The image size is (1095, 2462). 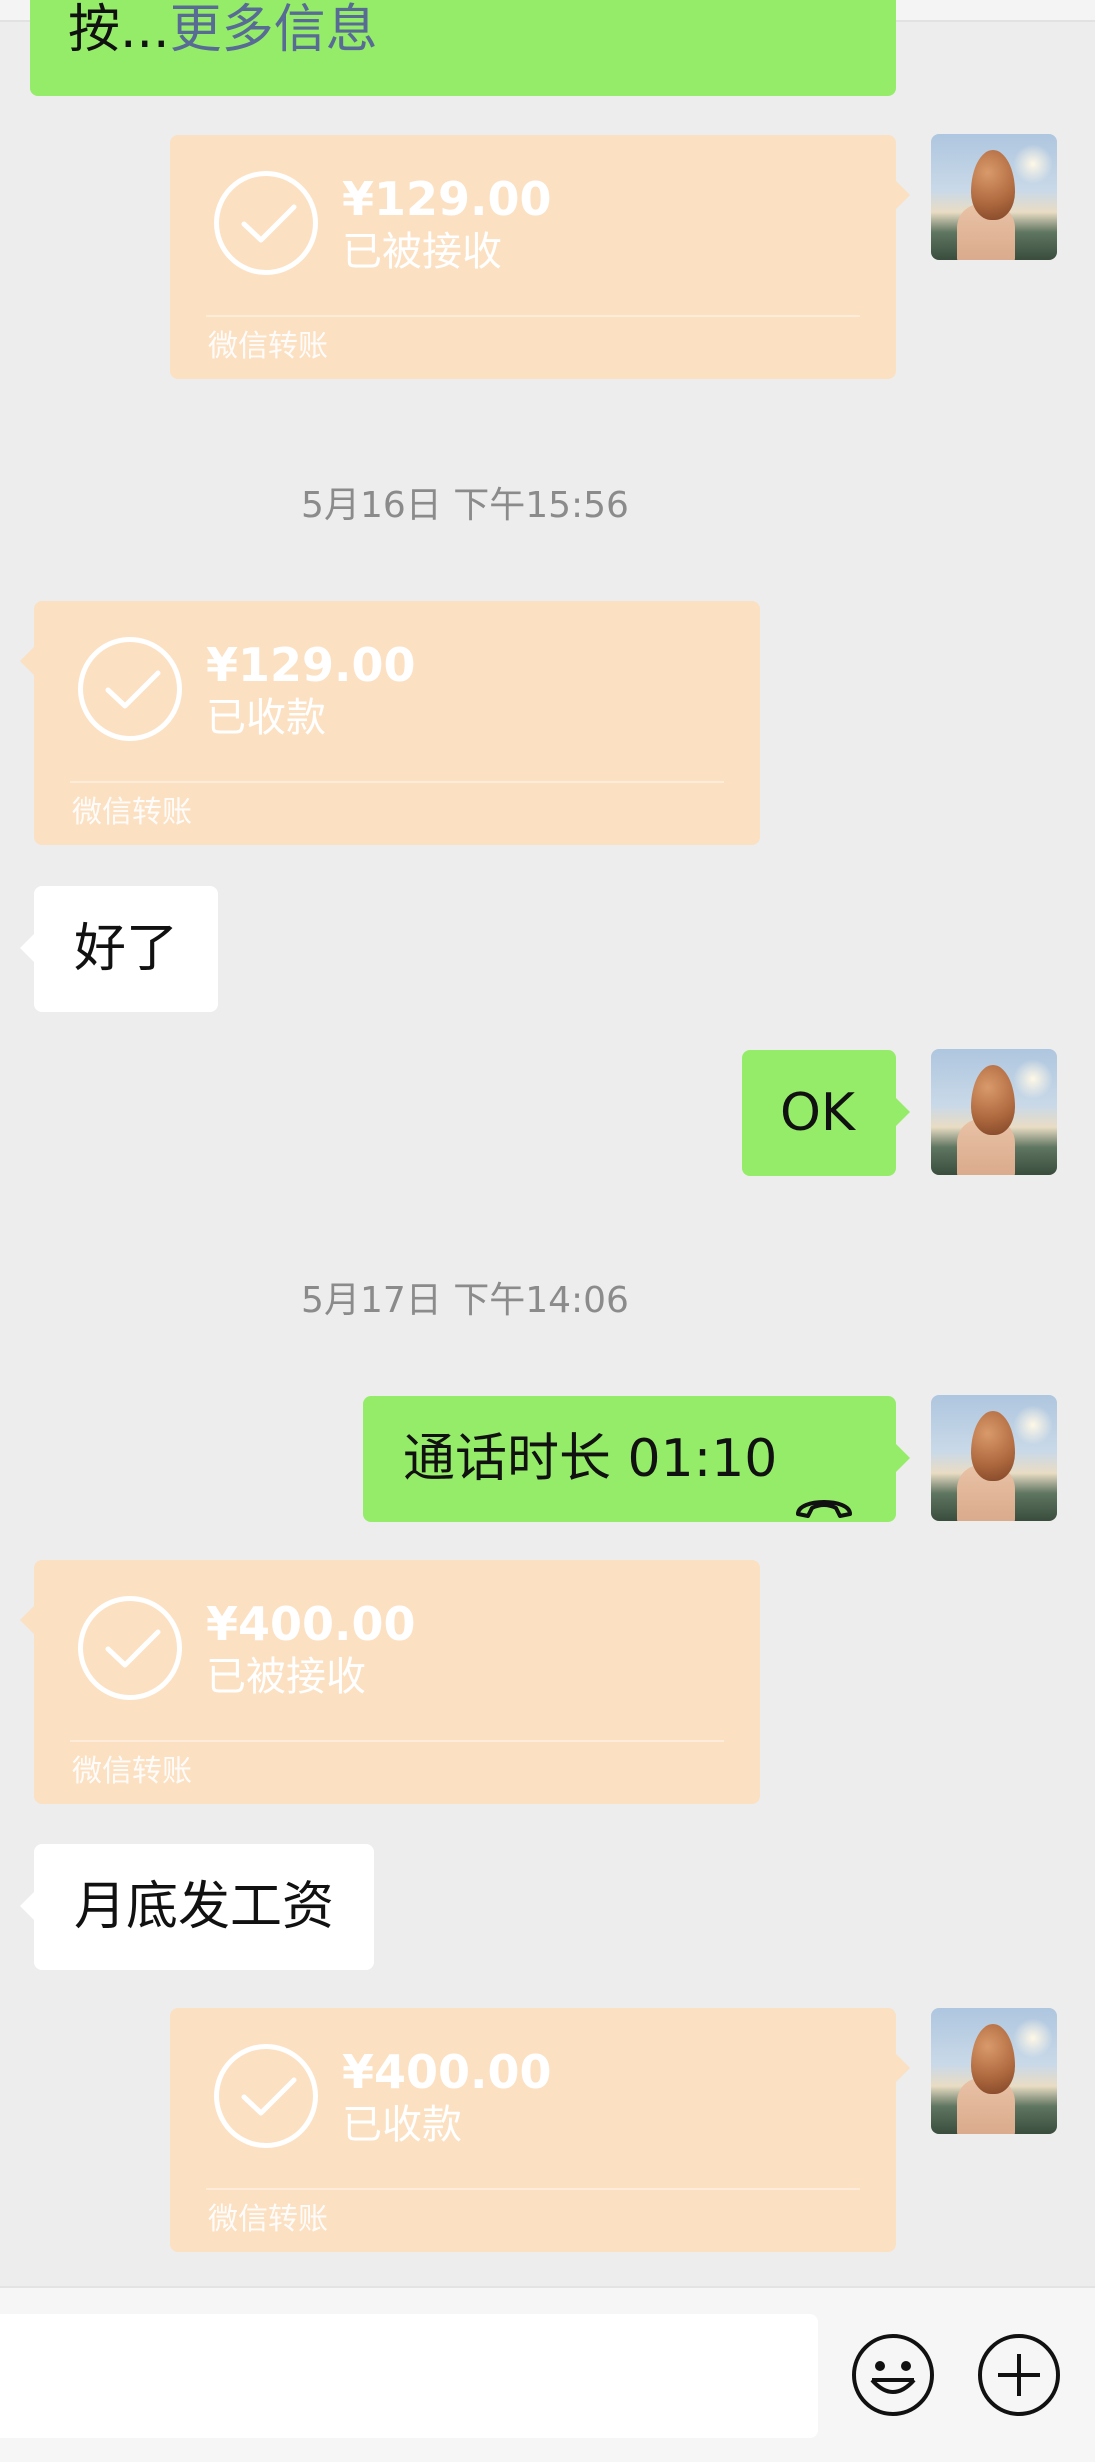 What do you see at coordinates (824, 1505) in the screenshot?
I see `phone-hangup-icon` at bounding box center [824, 1505].